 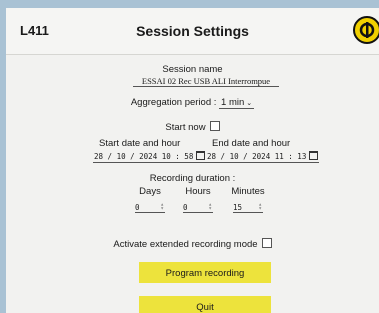 I want to click on days-value: 0, so click(x=137, y=207).